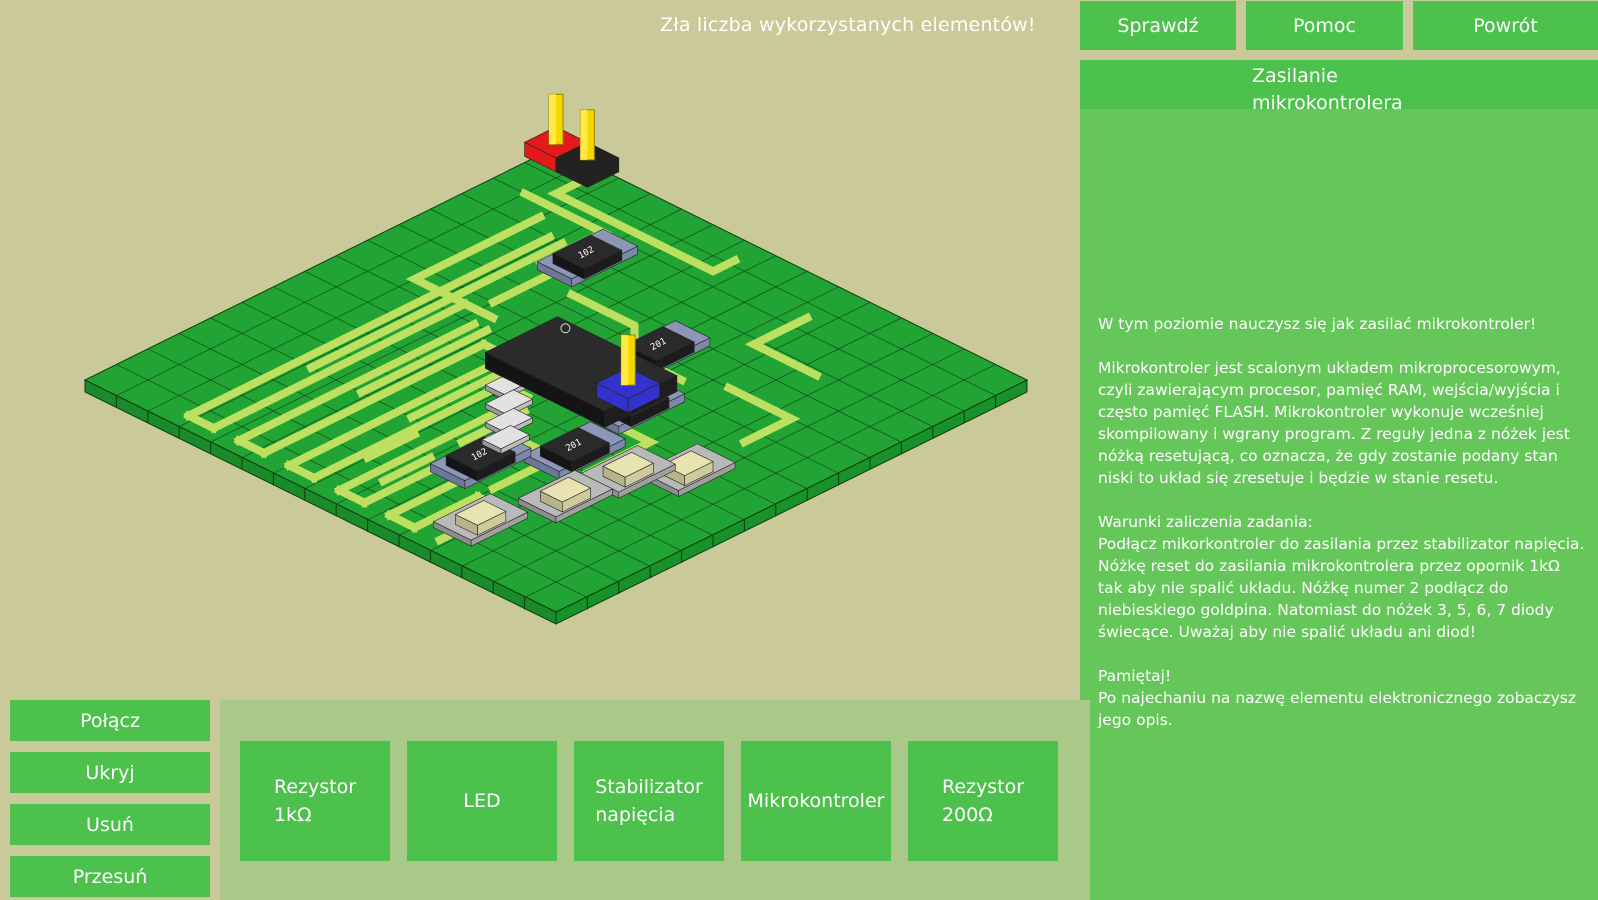 This screenshot has height=900, width=1598. Describe the element at coordinates (649, 801) in the screenshot. I see `part-voltage-regulator: Stabilizator napięcia` at that location.